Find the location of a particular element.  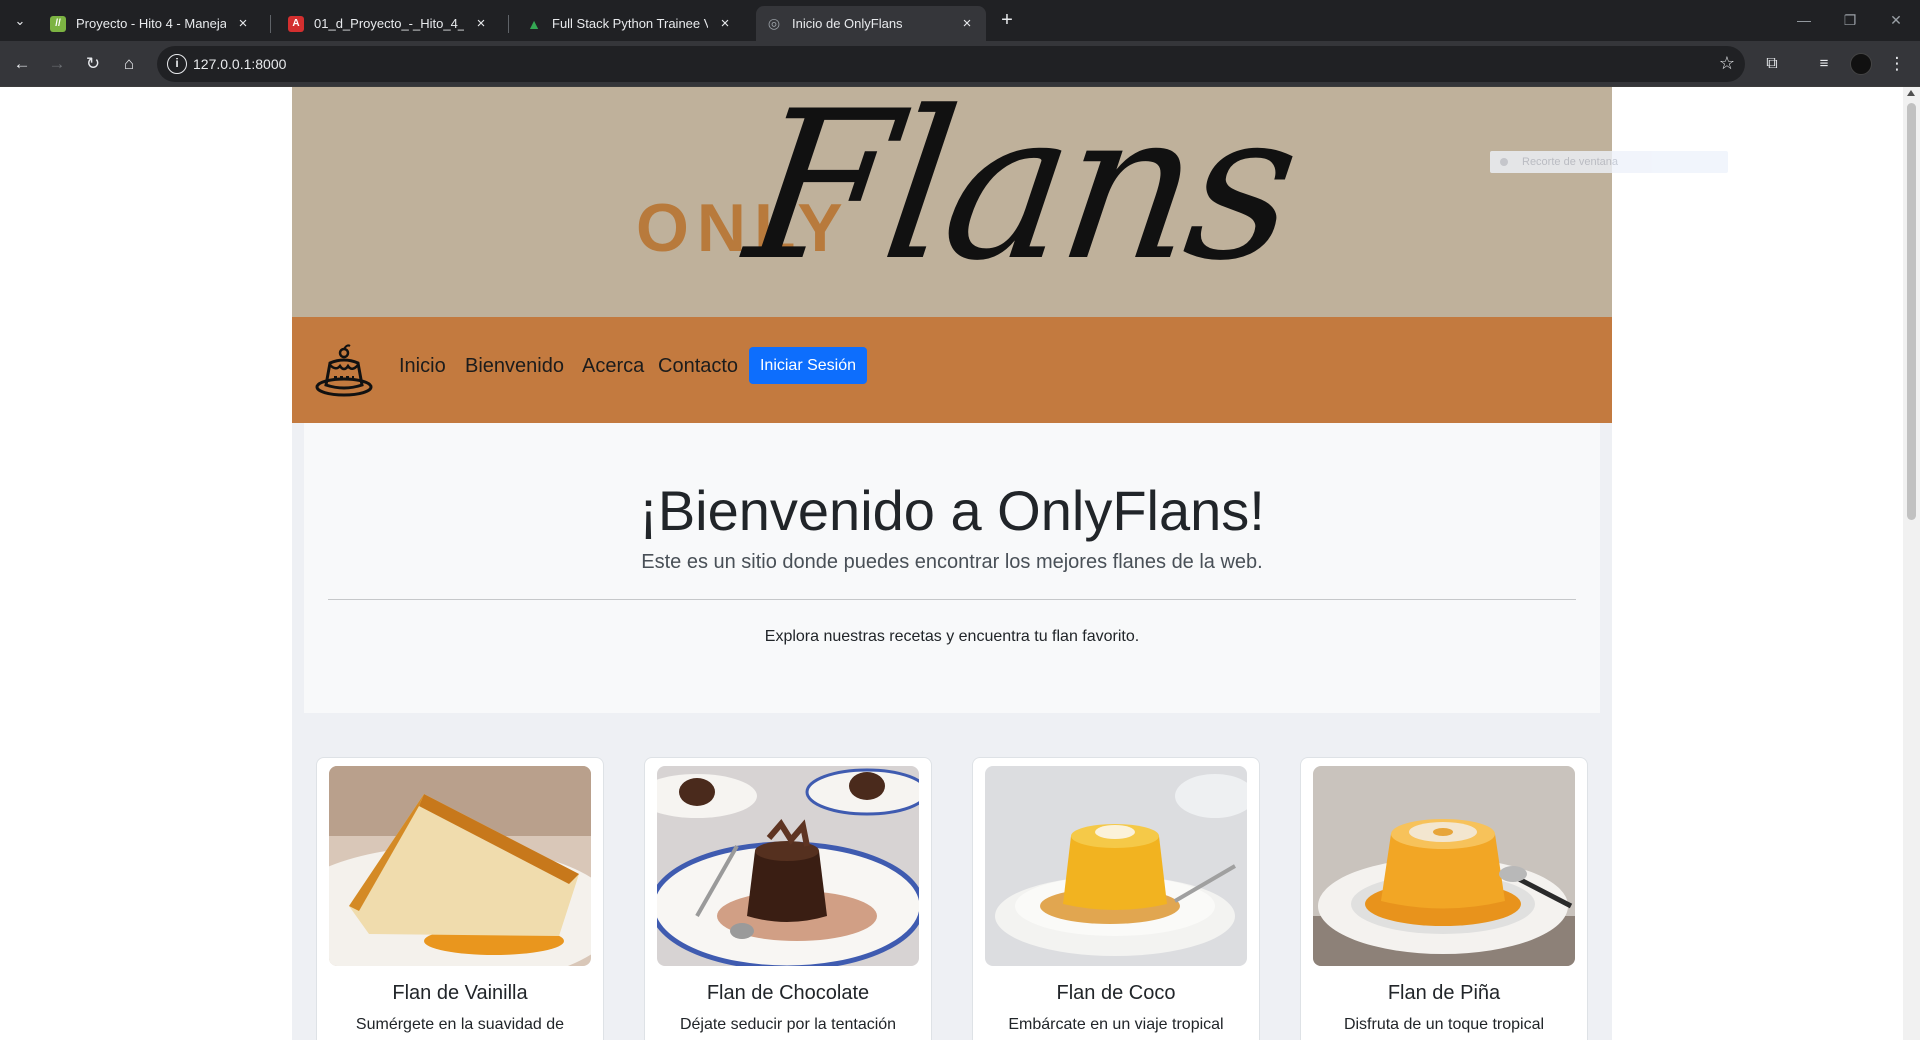

restore-icon: ❐ is located at coordinates (1850, 20).